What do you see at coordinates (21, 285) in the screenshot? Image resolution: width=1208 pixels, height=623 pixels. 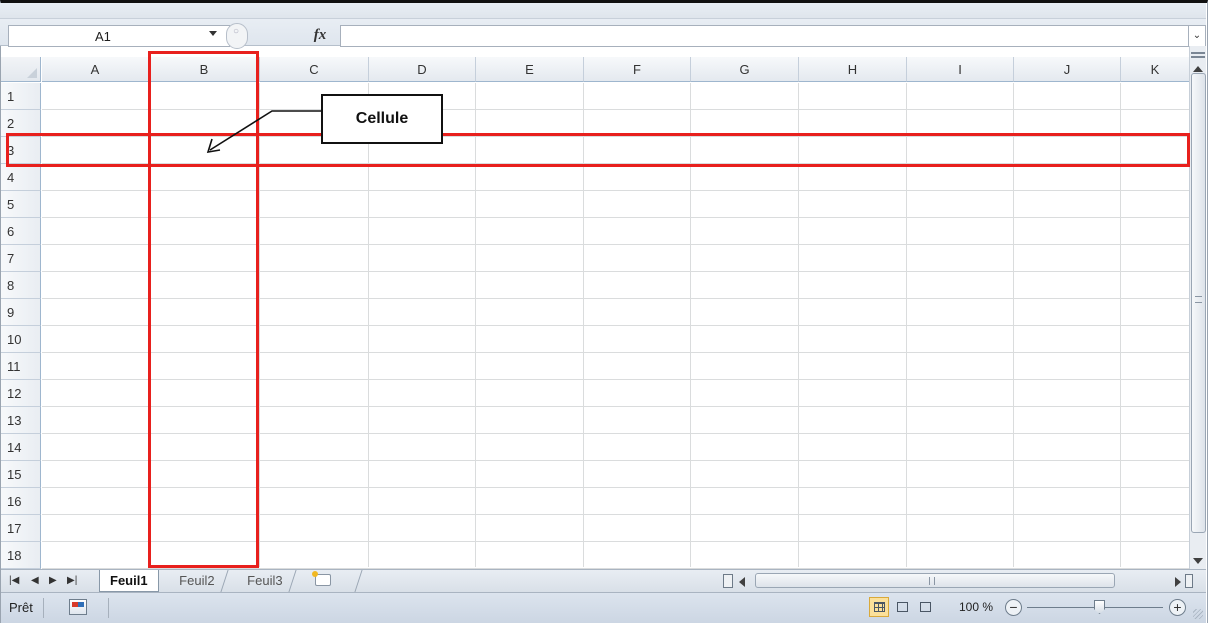 I see `row-header-8: 8` at bounding box center [21, 285].